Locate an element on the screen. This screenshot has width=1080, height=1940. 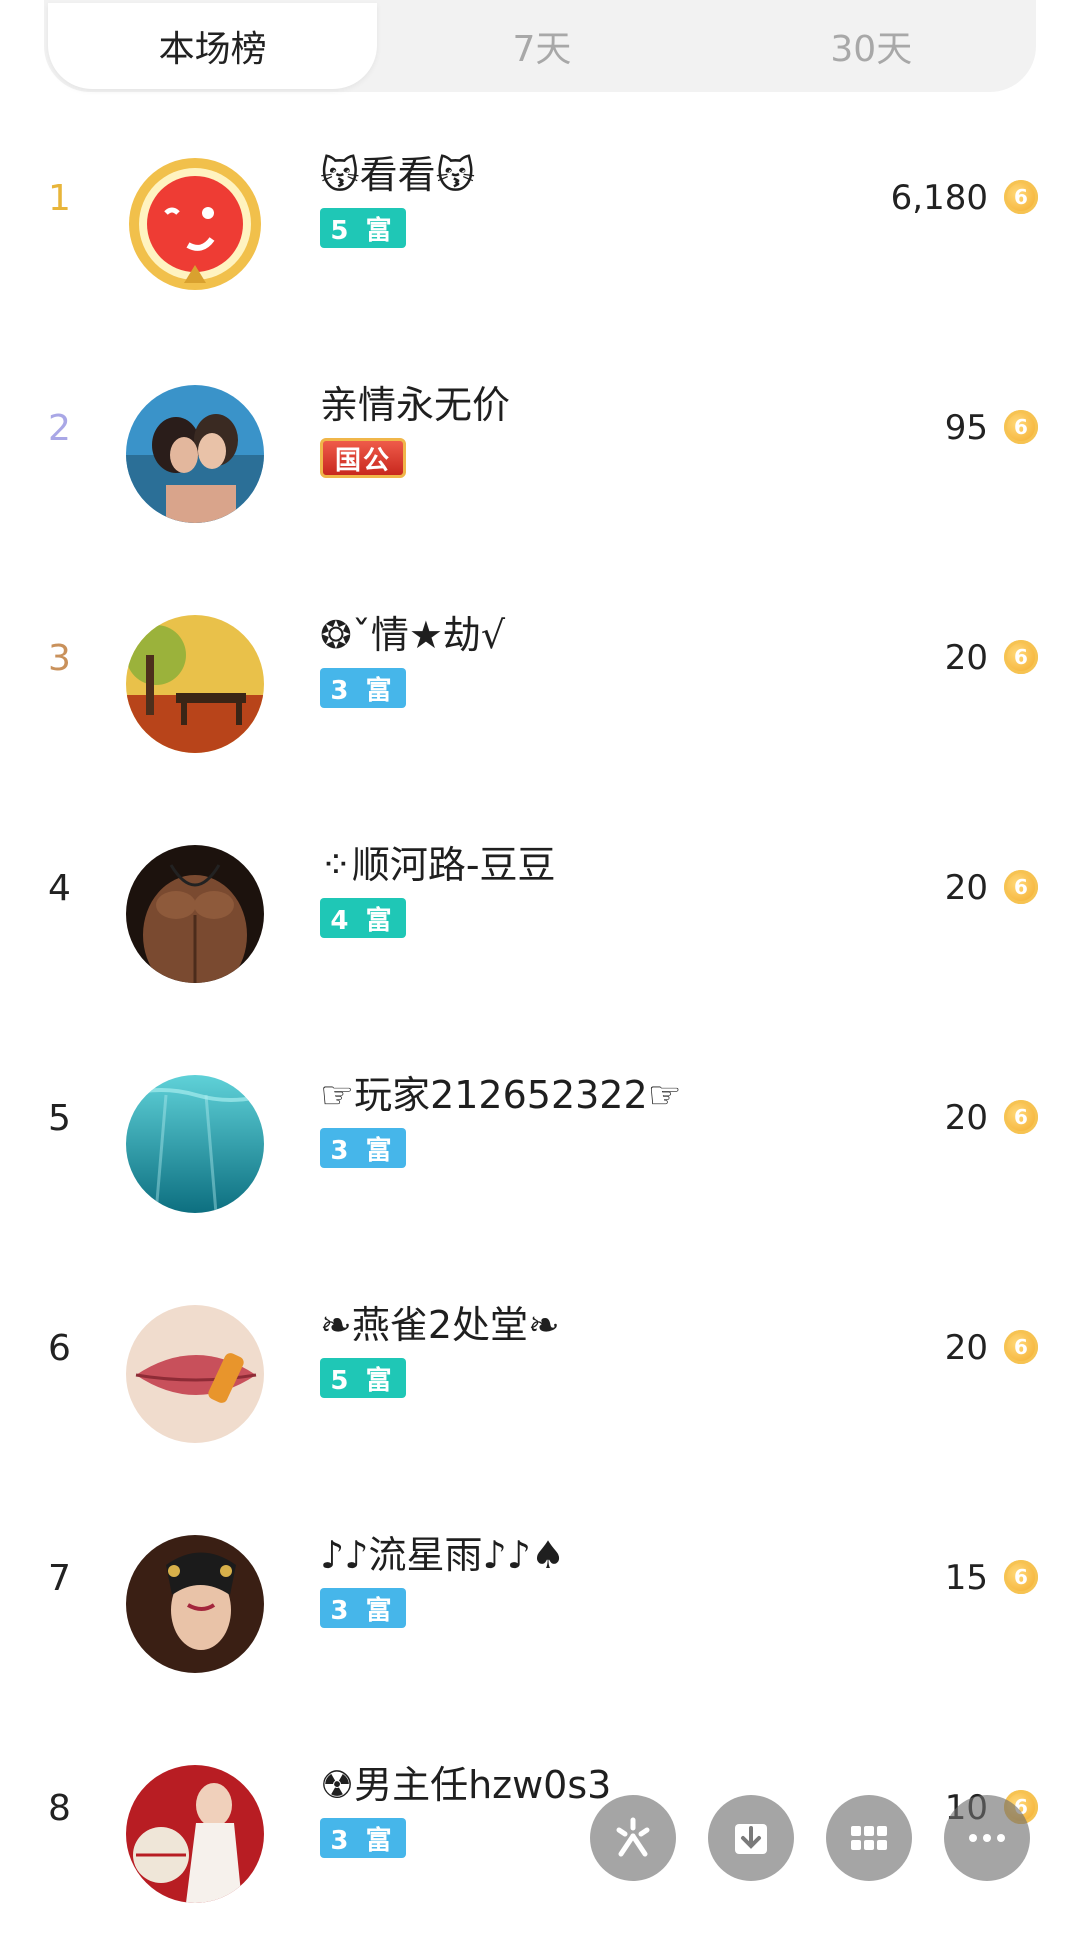
sparkle-icon is located at coordinates (633, 1837).